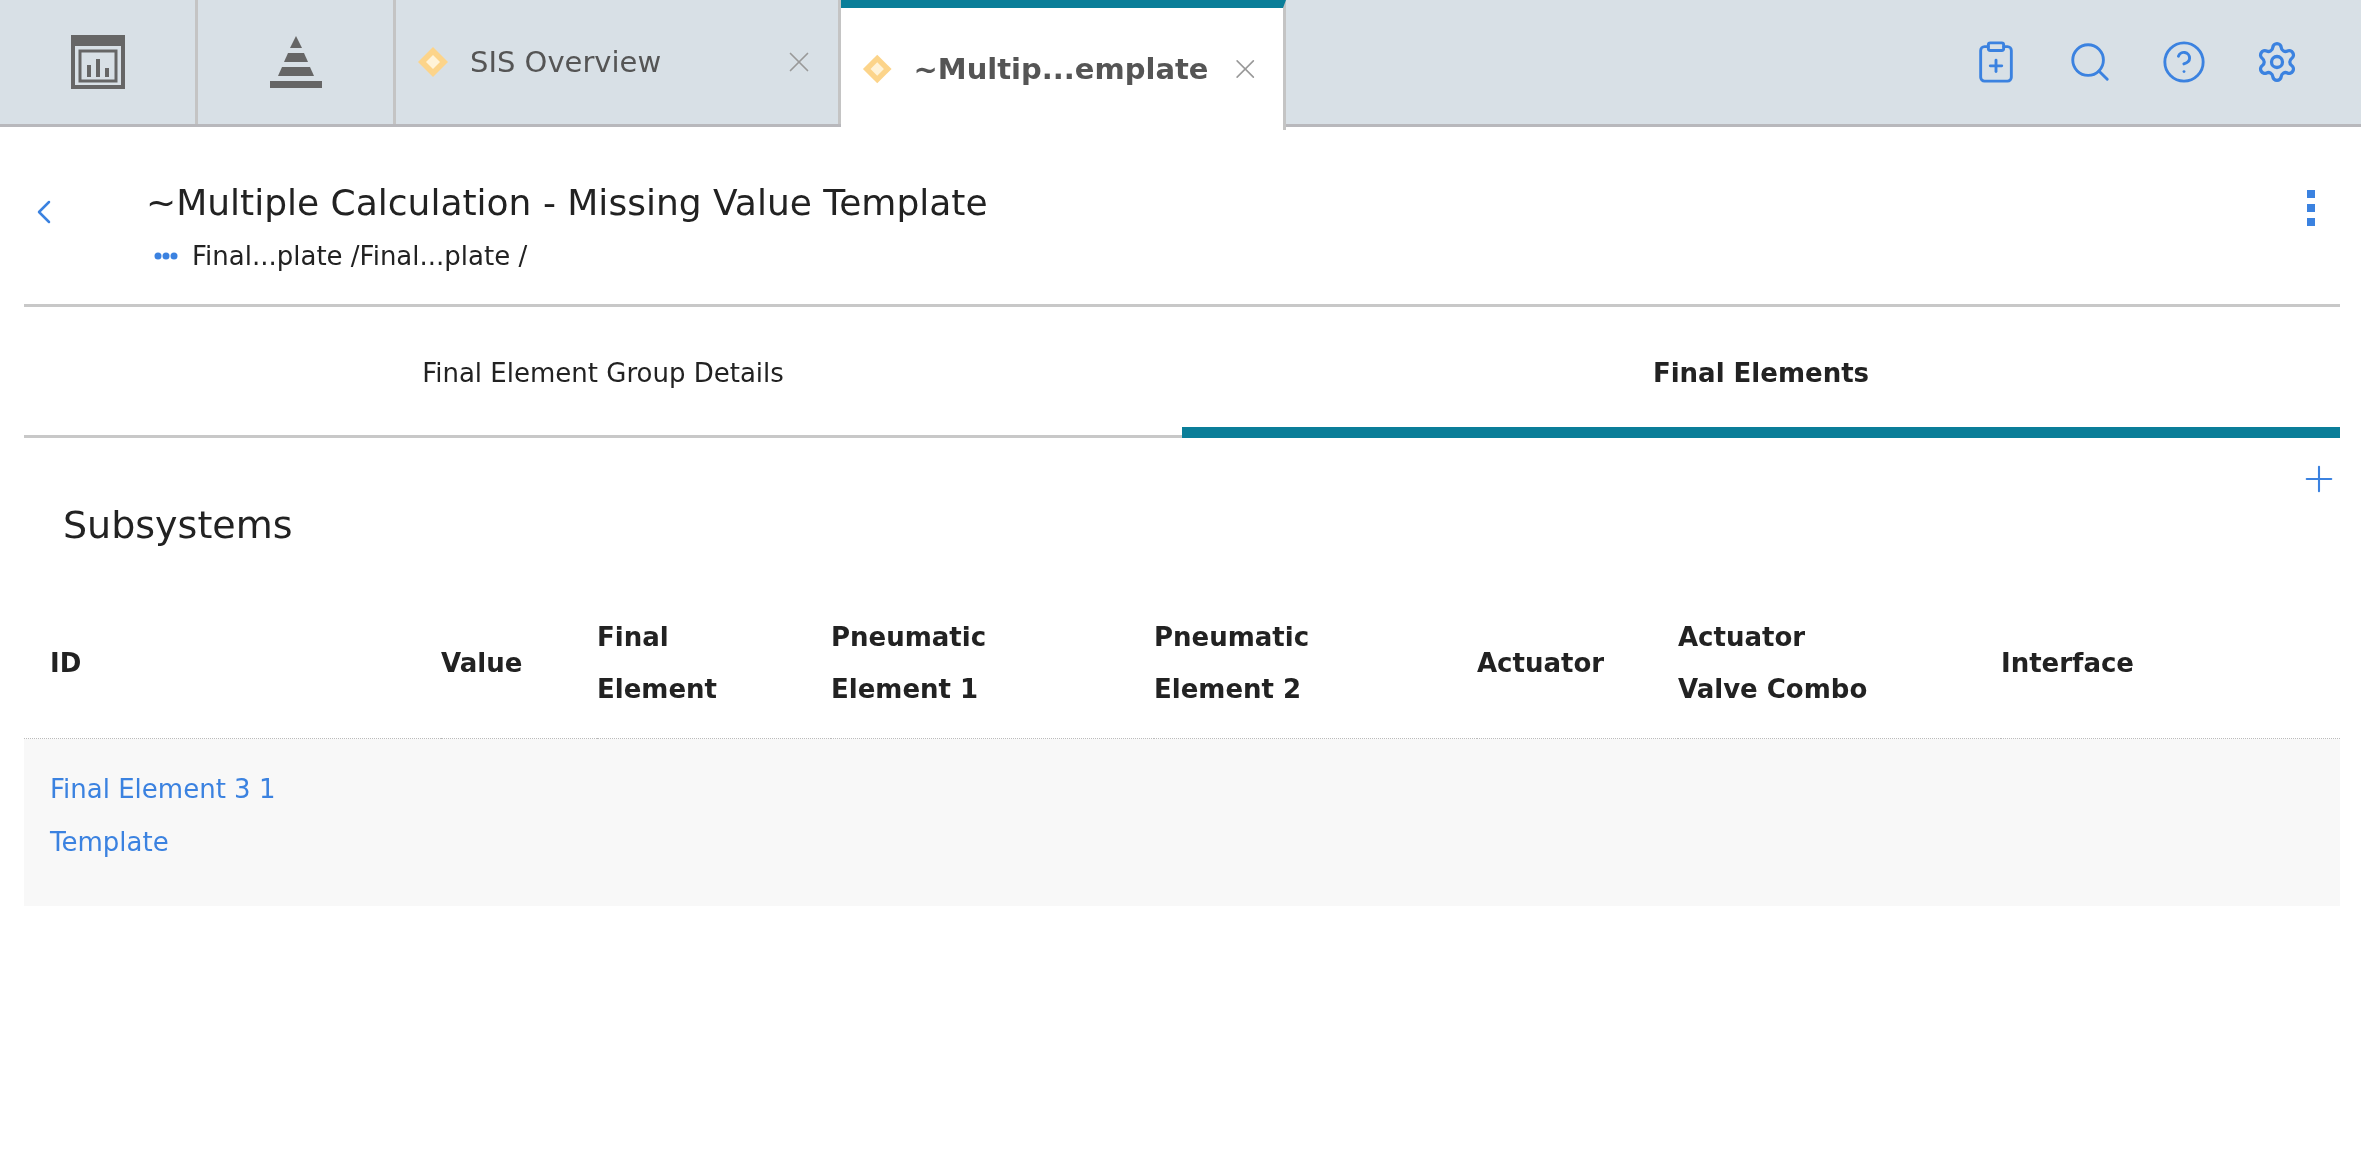 Image resolution: width=2361 pixels, height=1156 pixels. Describe the element at coordinates (603, 372) in the screenshot. I see `tab: Final Element Group Details` at that location.